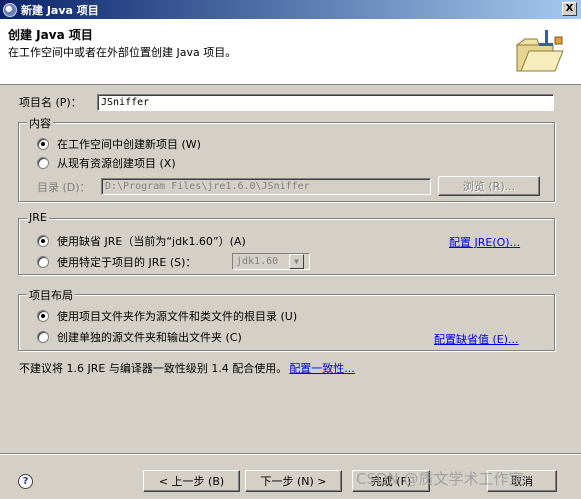  What do you see at coordinates (60, 10) in the screenshot?
I see `window-title: 新建 Java 项目` at bounding box center [60, 10].